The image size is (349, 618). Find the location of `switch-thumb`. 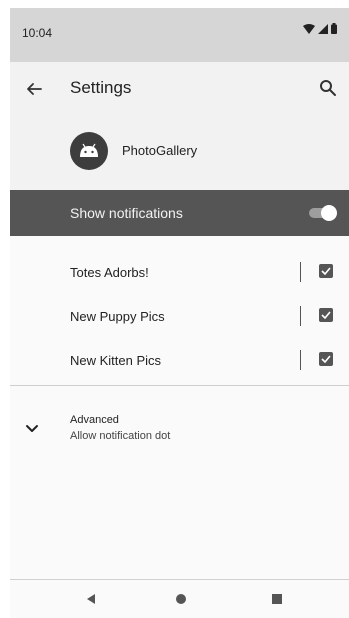

switch-thumb is located at coordinates (329, 213).